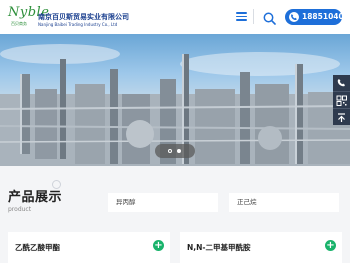 The image size is (350, 263). What do you see at coordinates (269, 17) in the screenshot?
I see `search-icon` at bounding box center [269, 17].